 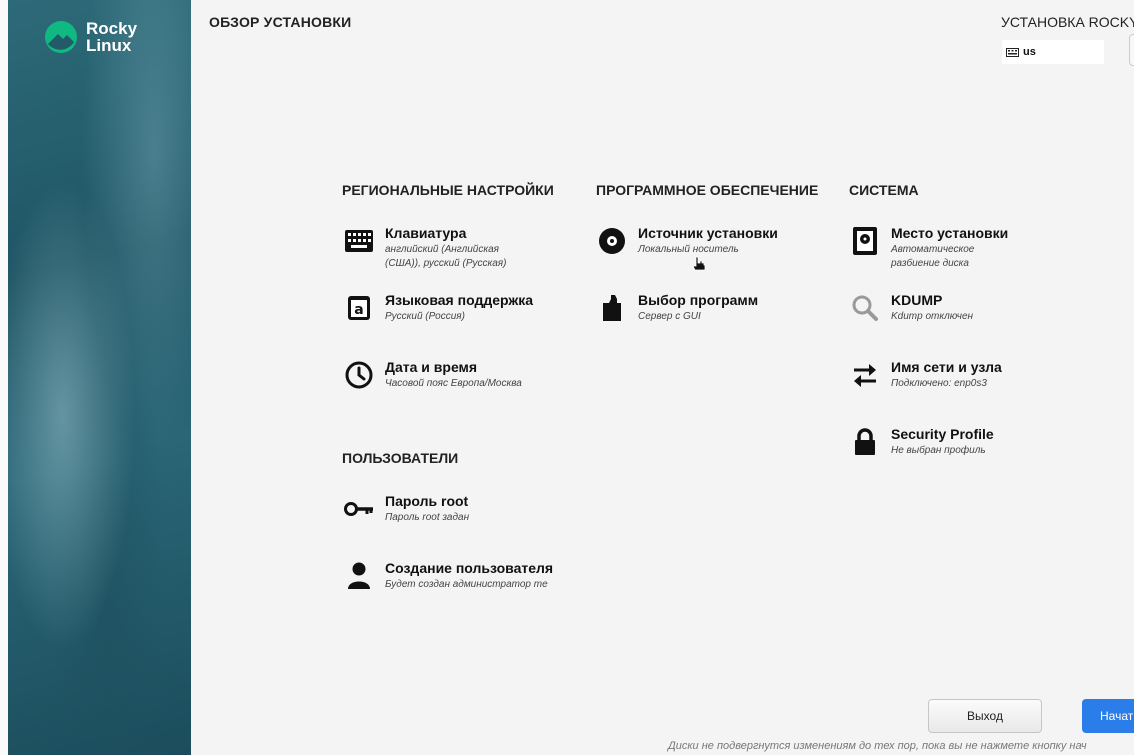 What do you see at coordinates (612, 241) in the screenshot?
I see `disc-icon` at bounding box center [612, 241].